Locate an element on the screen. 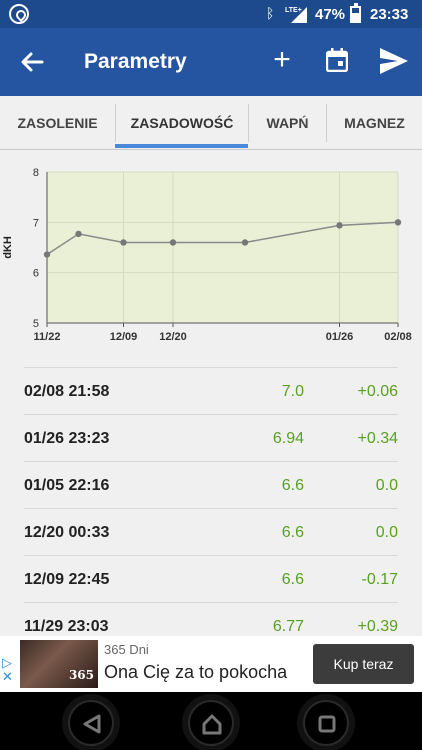  tab-zasadowosc: ZASADOWOŚĆ is located at coordinates (181, 123).